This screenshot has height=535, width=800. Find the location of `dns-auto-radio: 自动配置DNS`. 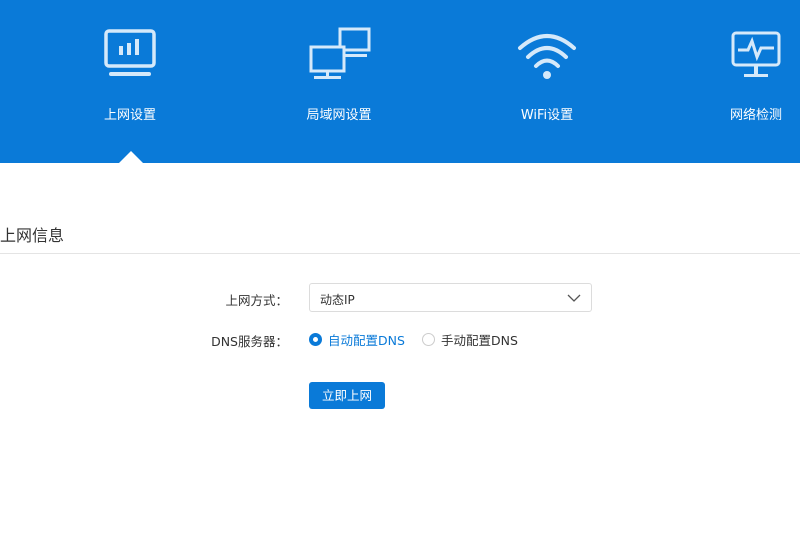

dns-auto-radio: 自动配置DNS is located at coordinates (357, 339).